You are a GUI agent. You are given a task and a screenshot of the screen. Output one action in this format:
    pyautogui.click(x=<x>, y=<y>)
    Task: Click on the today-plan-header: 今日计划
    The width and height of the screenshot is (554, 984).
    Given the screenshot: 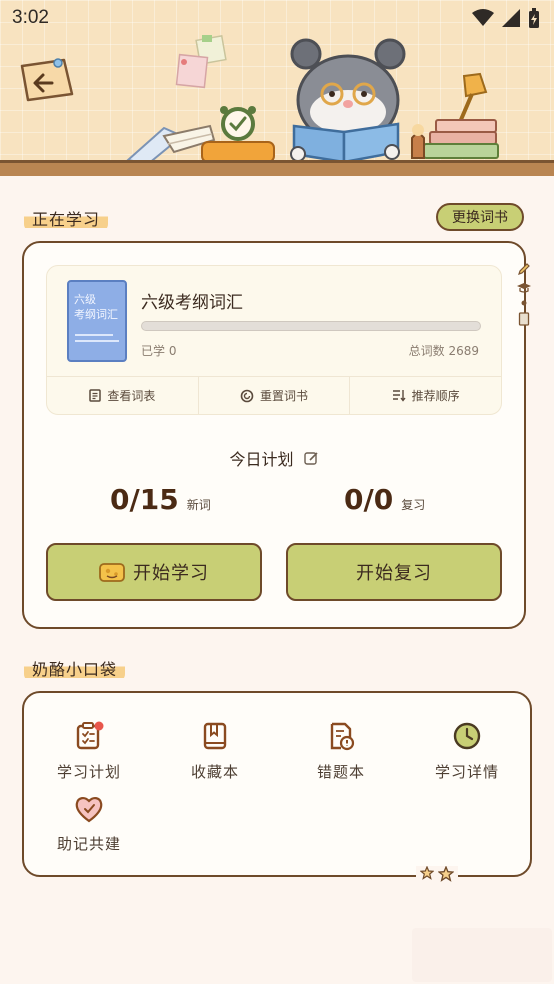 What is the action you would take?
    pyautogui.click(x=274, y=458)
    